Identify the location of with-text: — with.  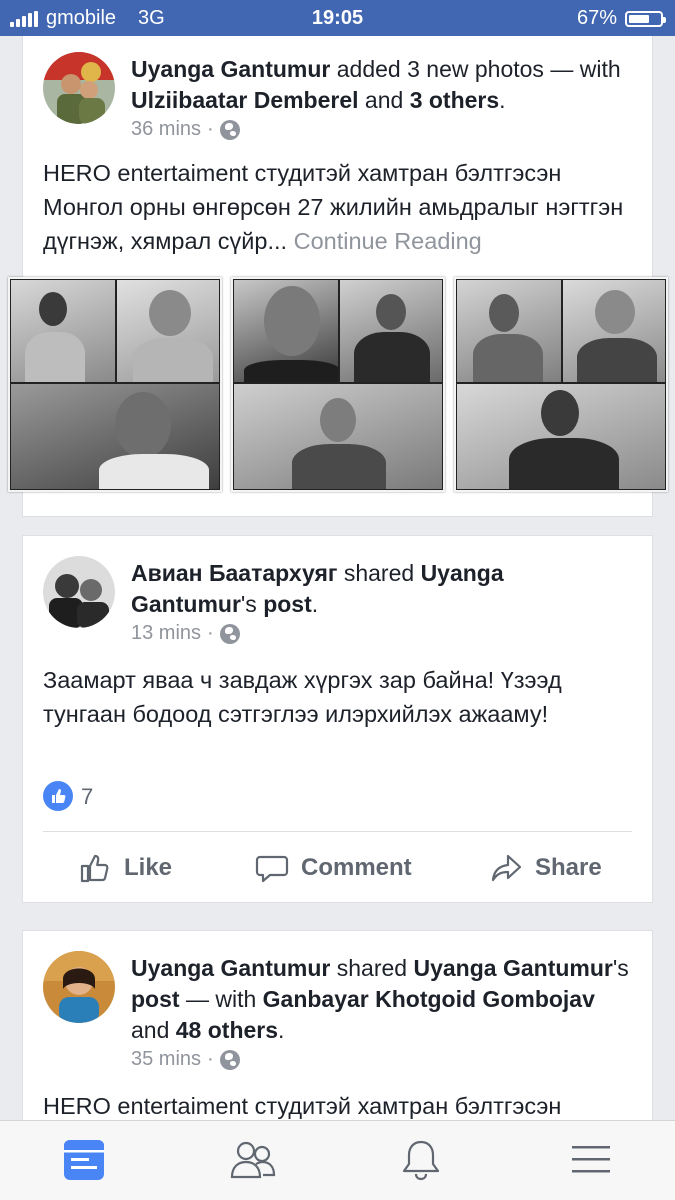
(221, 999).